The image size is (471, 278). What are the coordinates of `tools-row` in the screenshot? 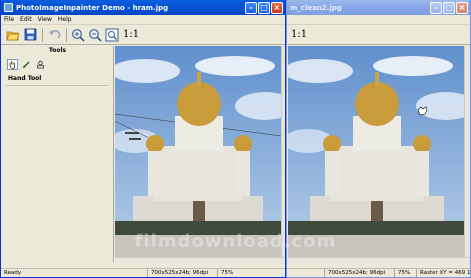 It's located at (57, 64).